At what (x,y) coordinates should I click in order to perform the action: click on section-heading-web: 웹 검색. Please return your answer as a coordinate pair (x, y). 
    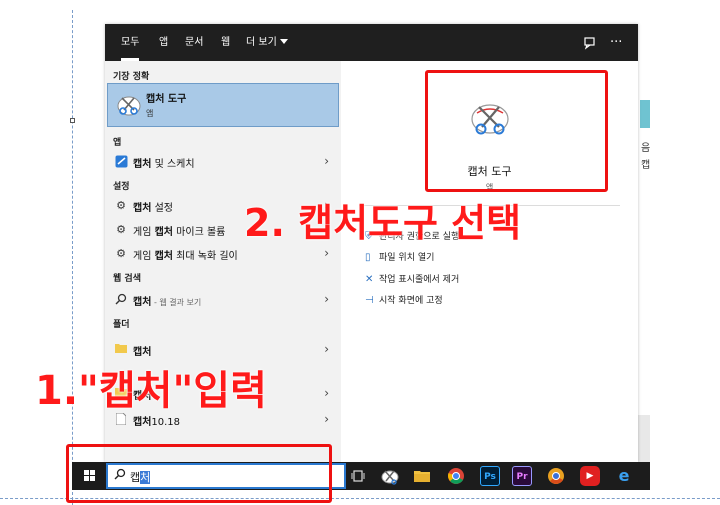
    Looking at the image, I should click on (127, 279).